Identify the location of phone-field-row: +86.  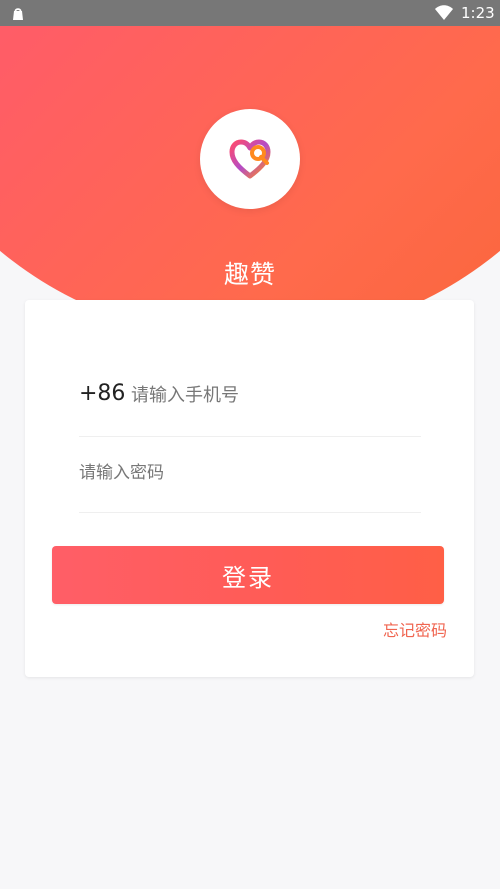
(250, 404).